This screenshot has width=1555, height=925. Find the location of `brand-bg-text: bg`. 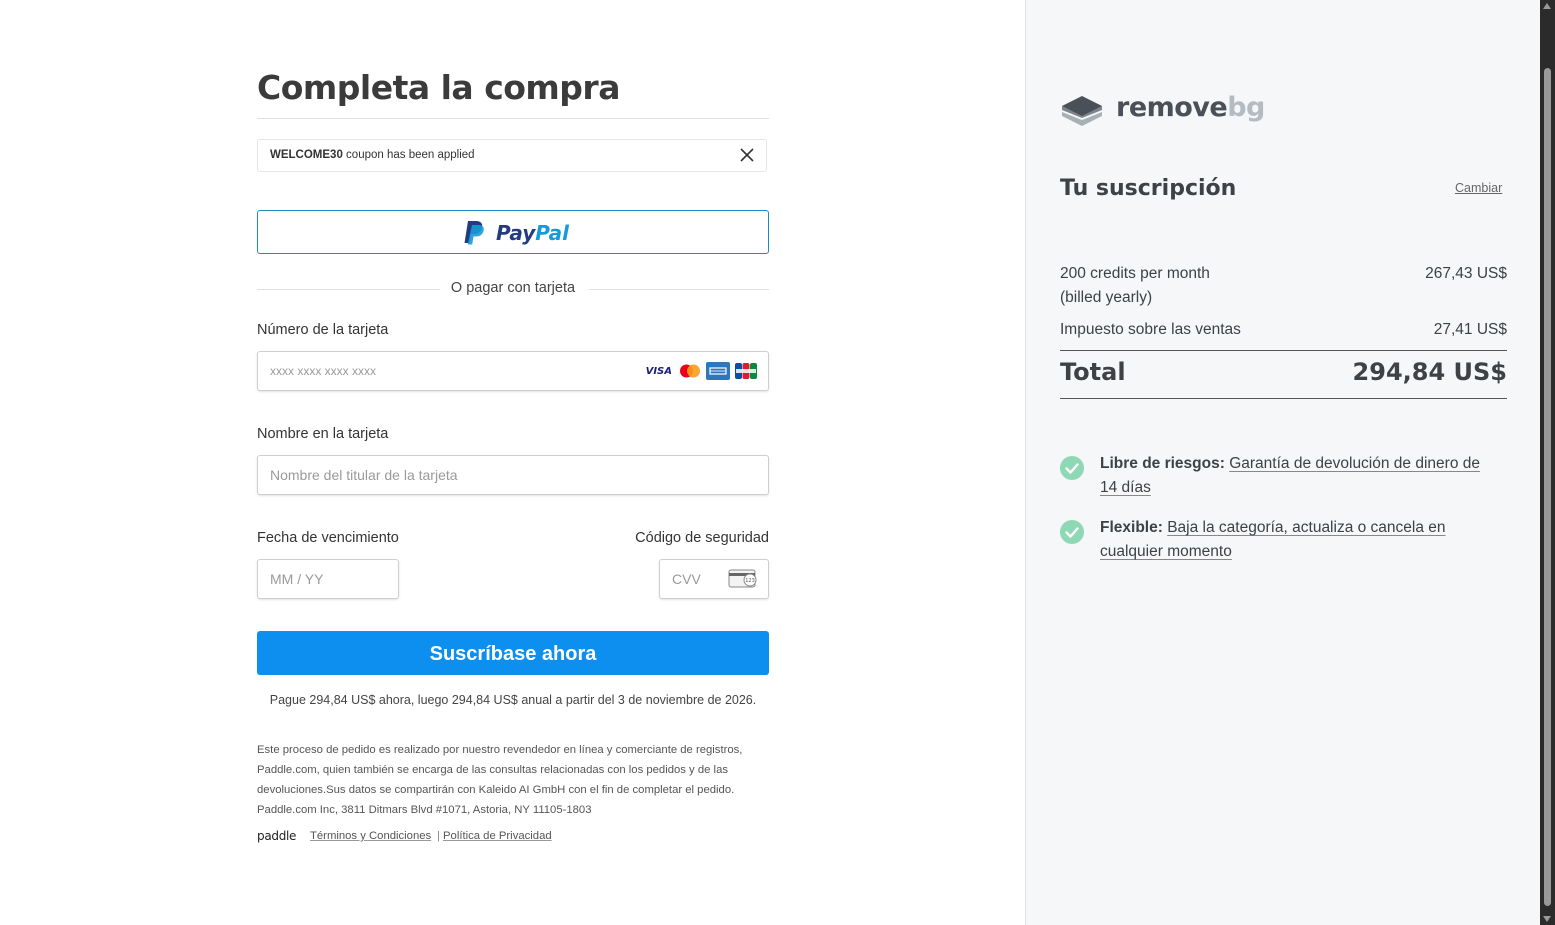

brand-bg-text: bg is located at coordinates (1246, 107).